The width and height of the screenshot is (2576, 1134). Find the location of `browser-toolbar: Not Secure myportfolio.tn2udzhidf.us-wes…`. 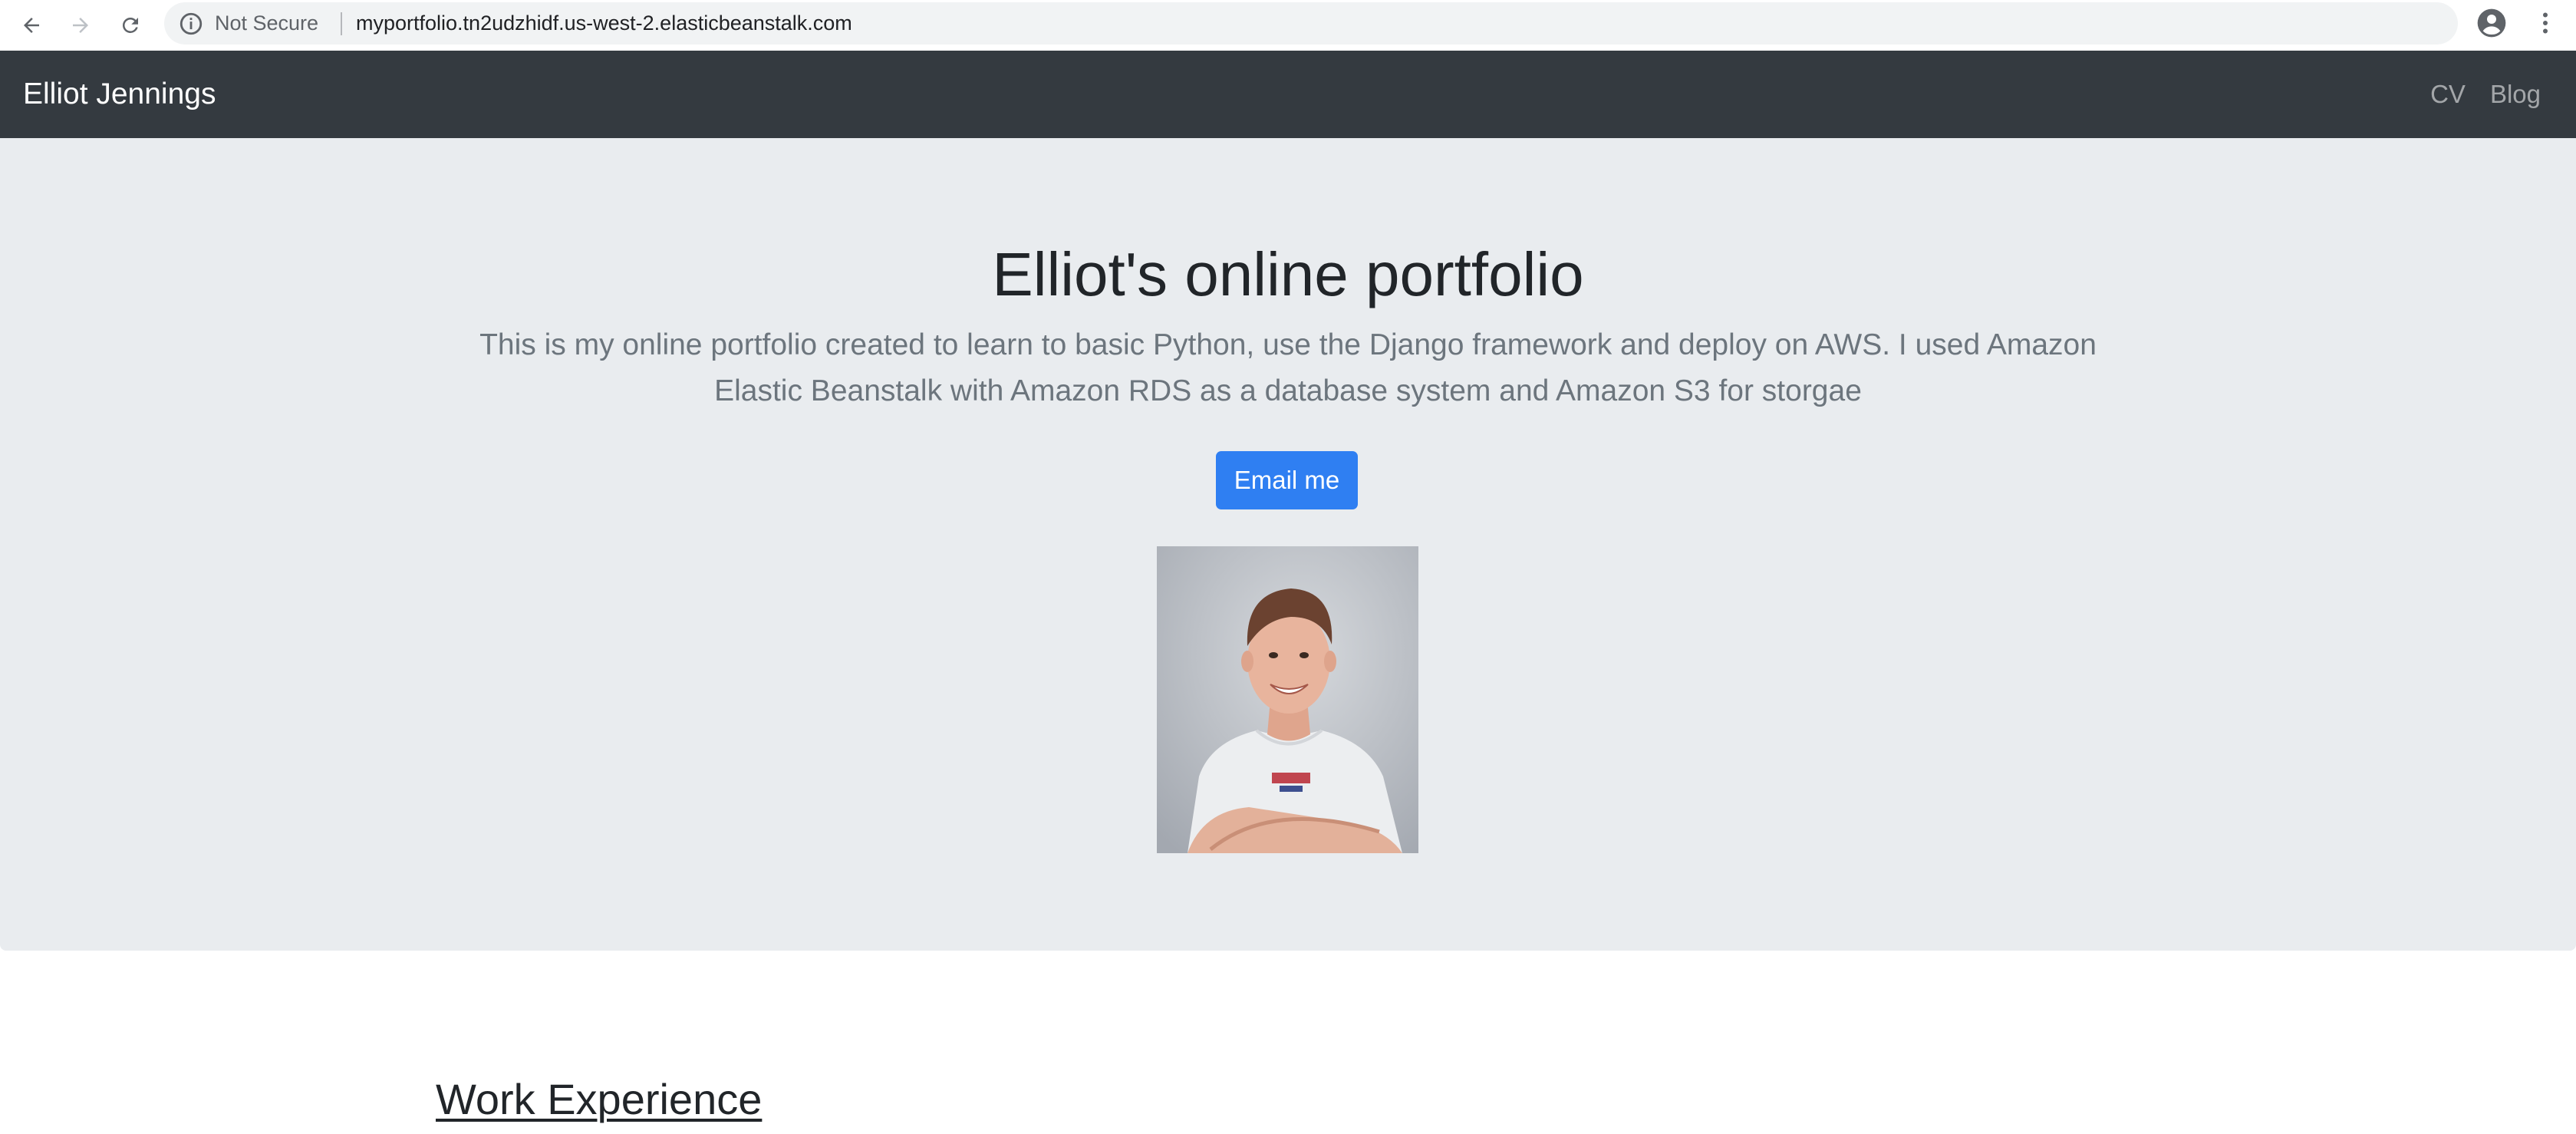

browser-toolbar: Not Secure myportfolio.tn2udzhidf.us-wes… is located at coordinates (1288, 25).